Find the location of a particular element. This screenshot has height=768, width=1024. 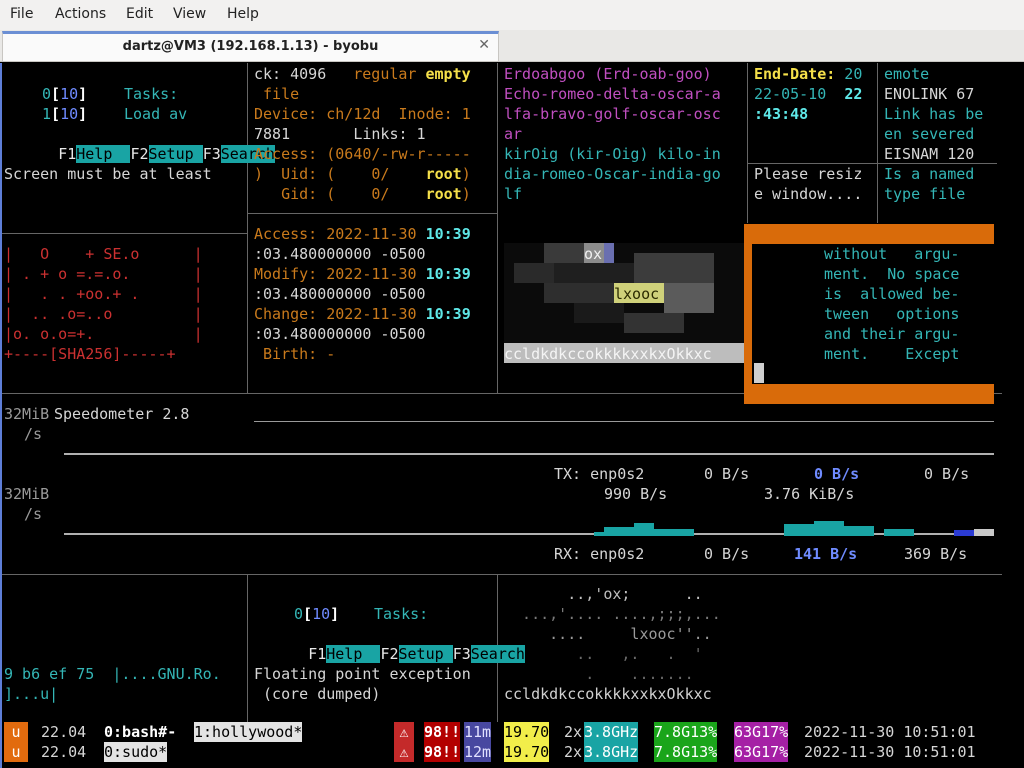

disk-usage: 63G17% is located at coordinates (761, 752).